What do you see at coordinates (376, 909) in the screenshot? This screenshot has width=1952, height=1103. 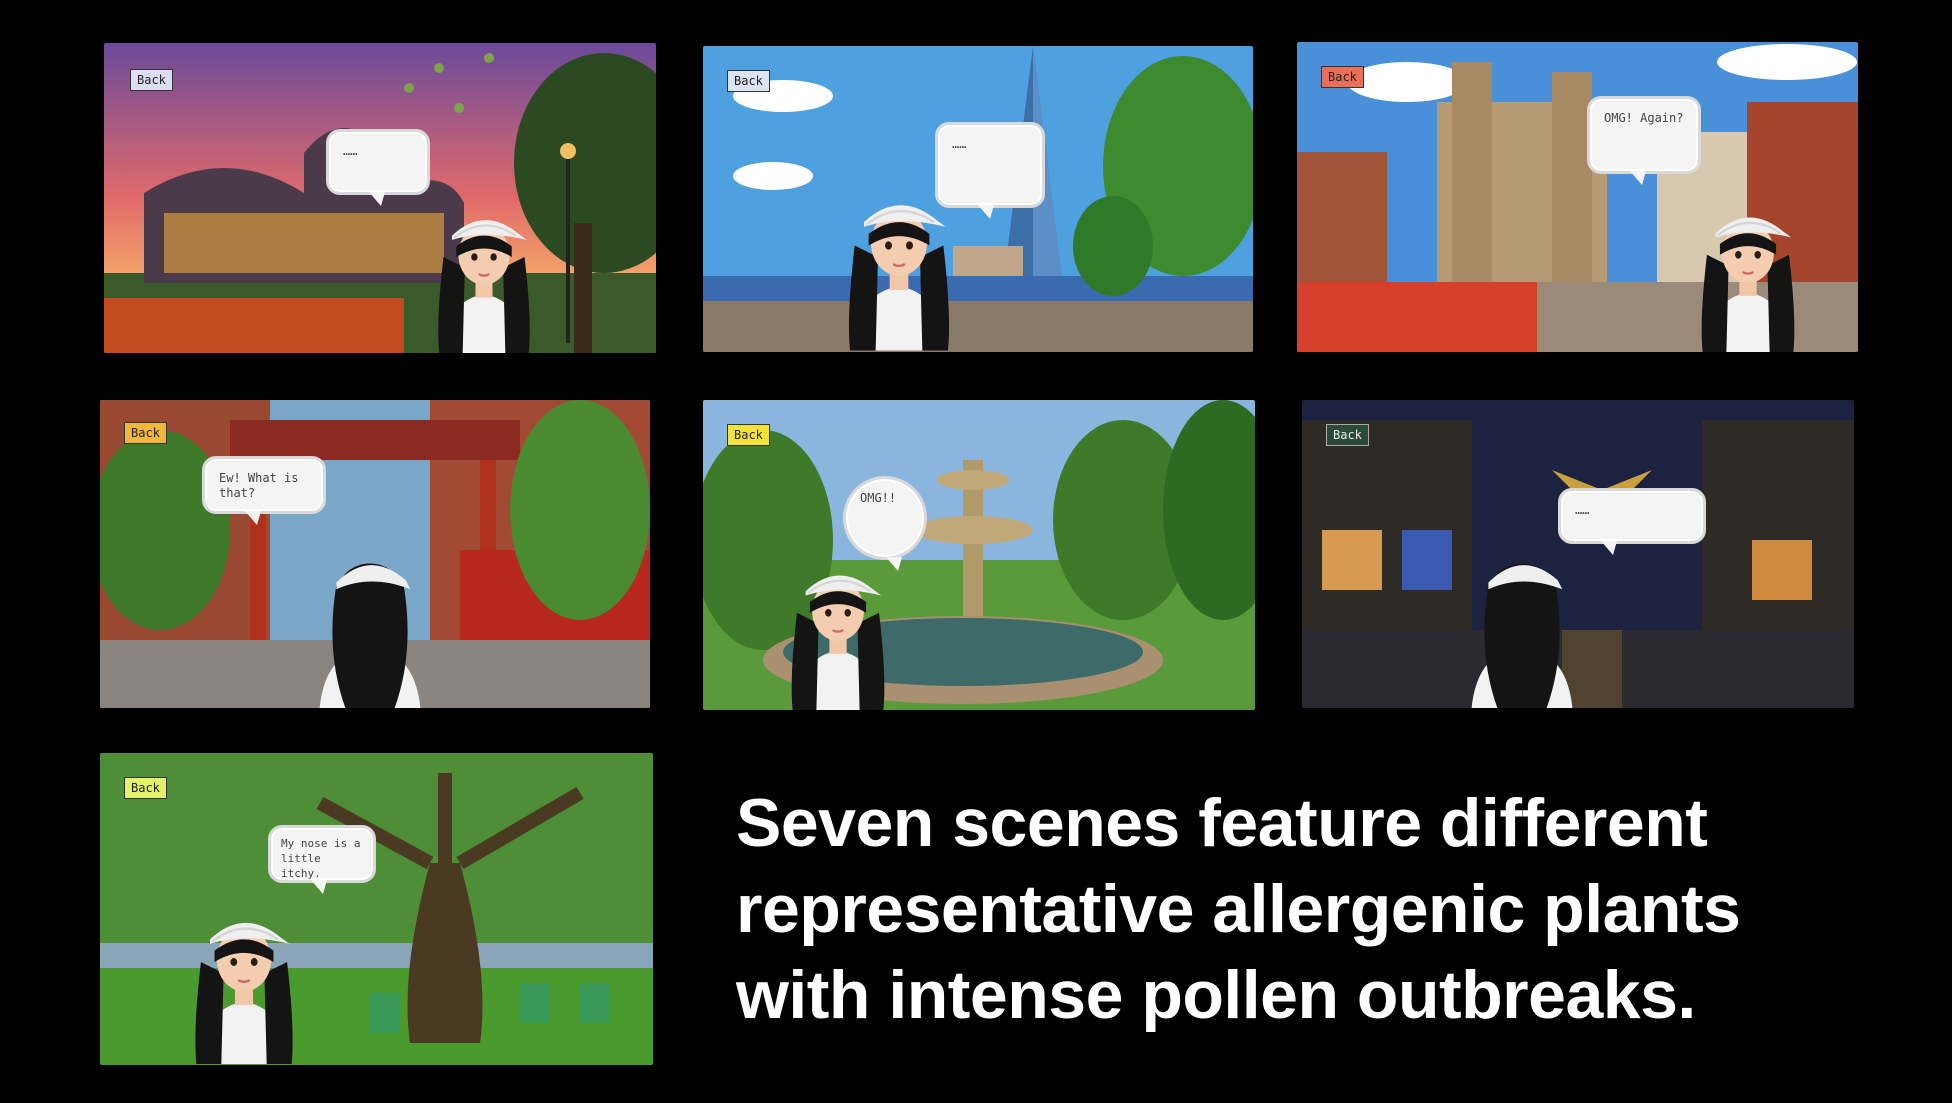 I see `scene-7-tree-park: Back My nose is a little itchy.` at bounding box center [376, 909].